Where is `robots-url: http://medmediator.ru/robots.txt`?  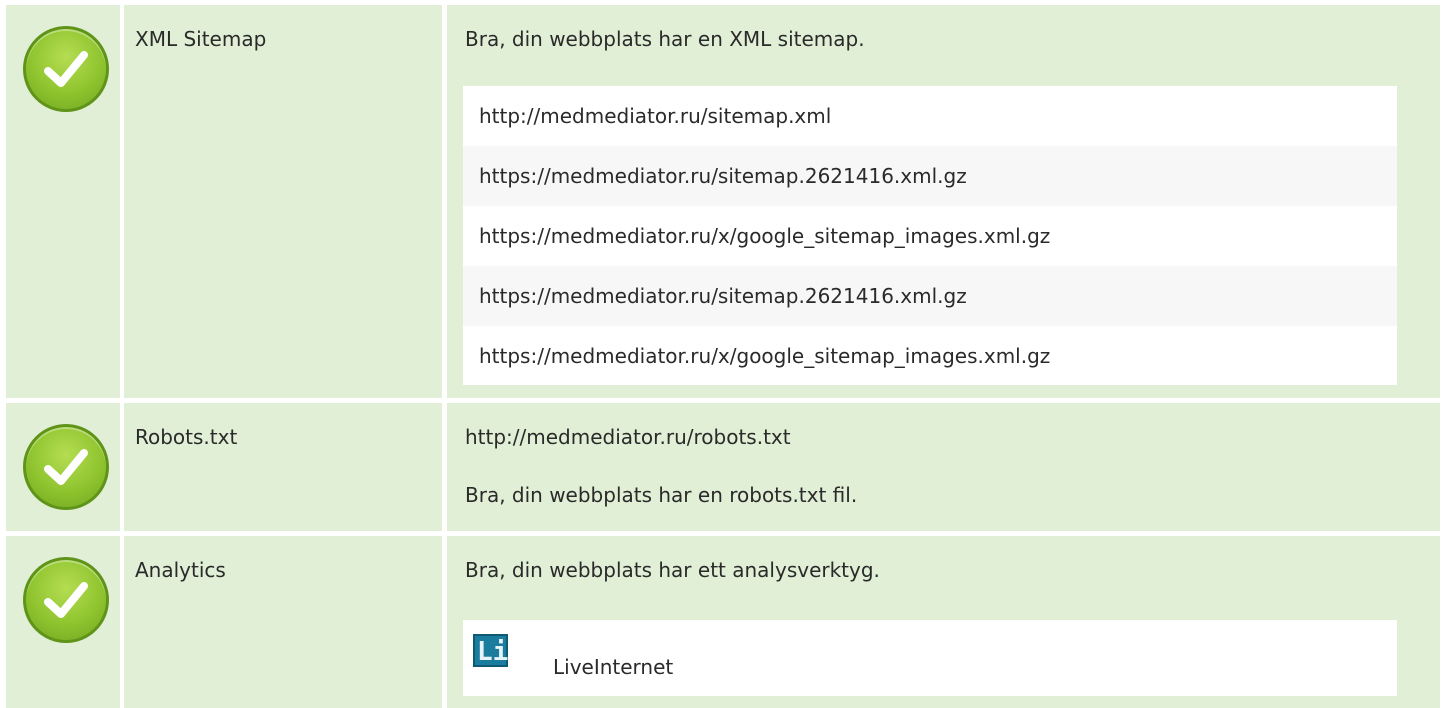
robots-url: http://medmediator.ru/robots.txt is located at coordinates (628, 437).